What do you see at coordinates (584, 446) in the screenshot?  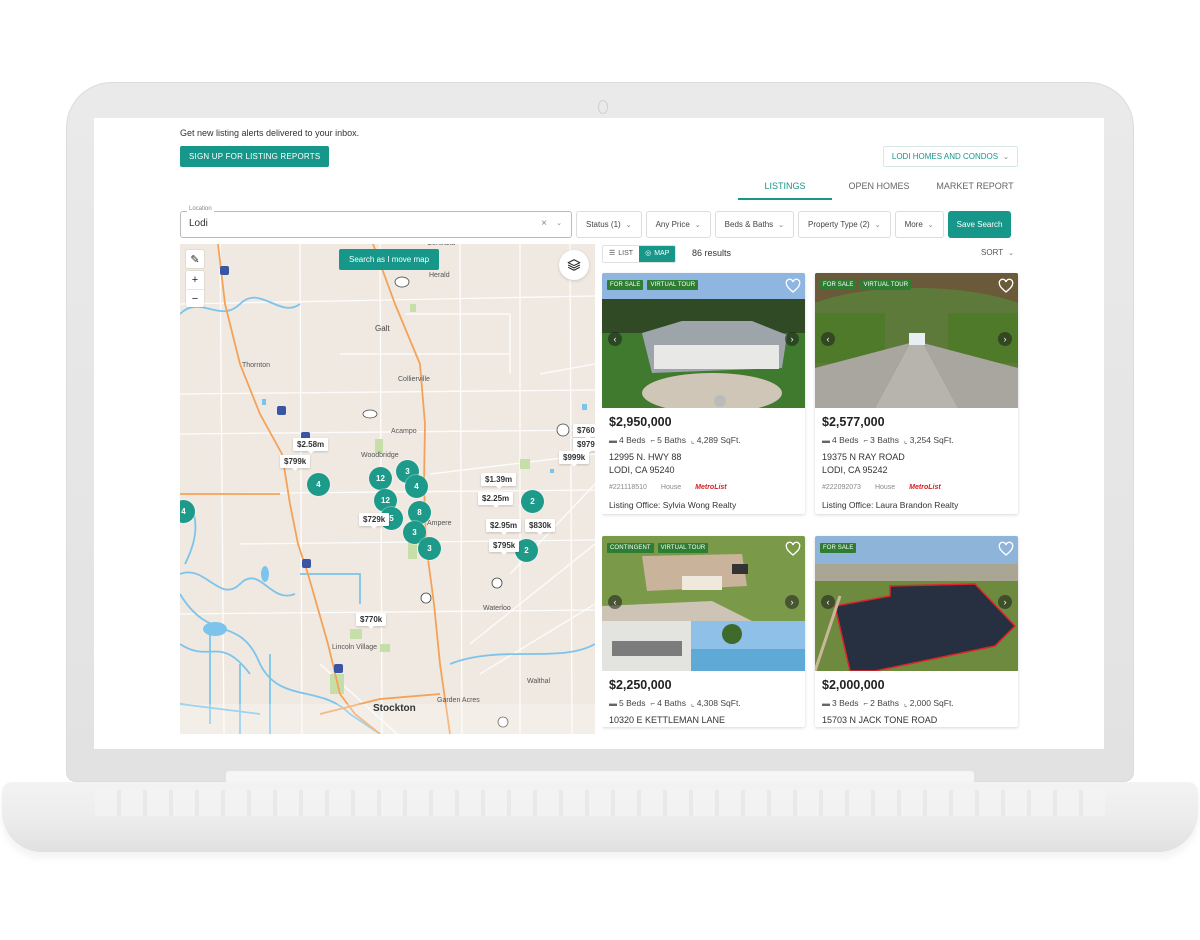 I see `map-price-pin: $979k` at bounding box center [584, 446].